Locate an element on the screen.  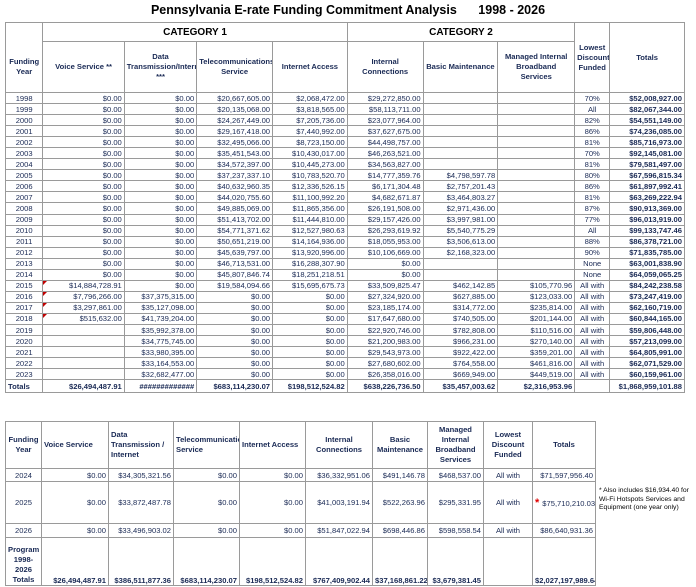
cell-year: 2024 is located at coordinates (23, 475).